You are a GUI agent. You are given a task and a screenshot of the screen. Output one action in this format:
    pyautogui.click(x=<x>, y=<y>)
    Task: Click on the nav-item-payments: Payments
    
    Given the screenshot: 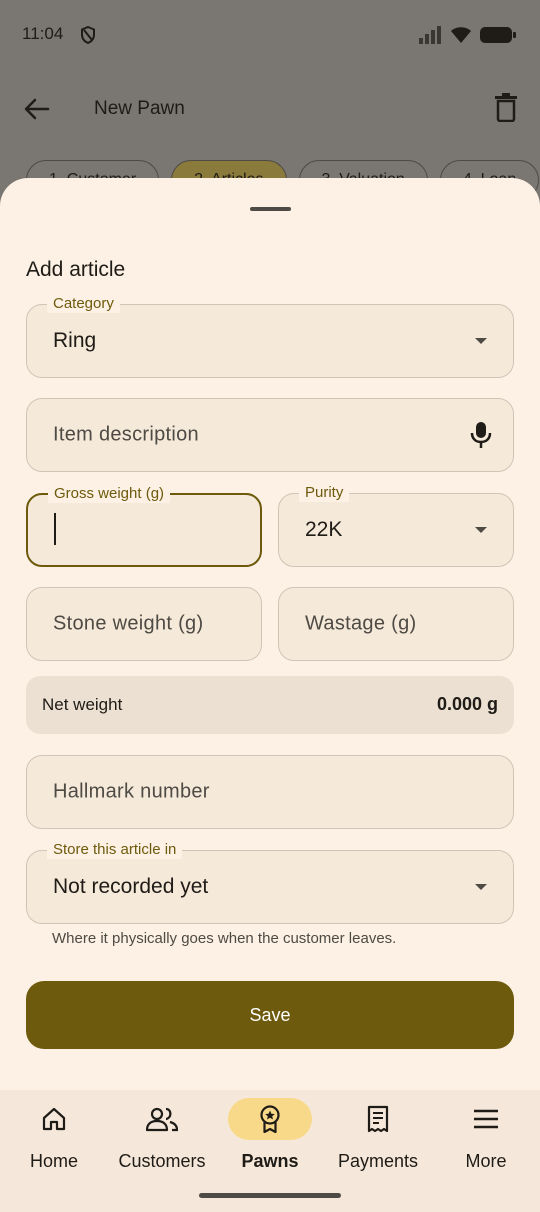 What is the action you would take?
    pyautogui.click(x=378, y=1138)
    